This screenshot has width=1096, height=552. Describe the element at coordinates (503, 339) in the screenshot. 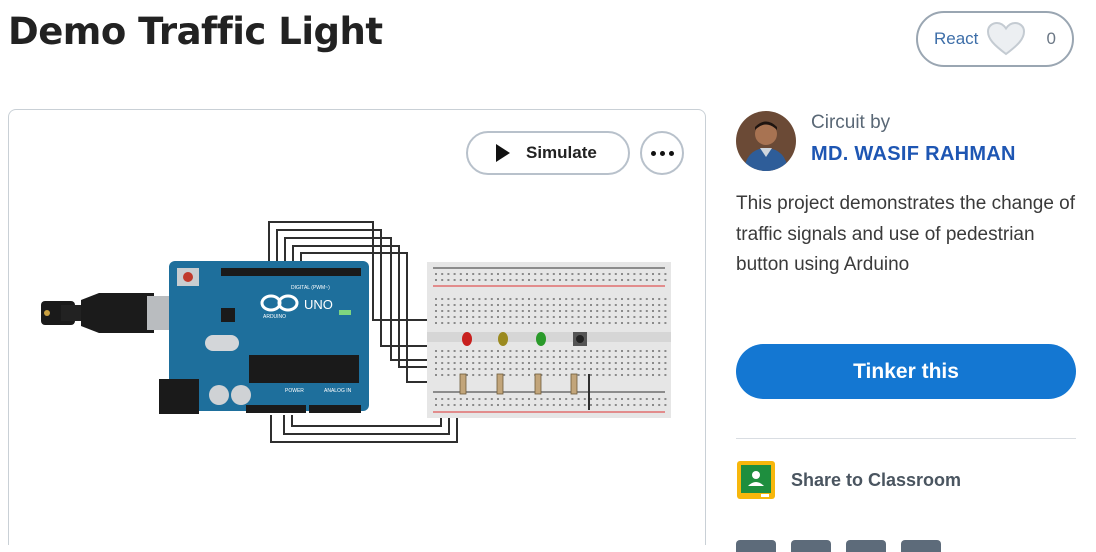

I see `led-yellow` at that location.